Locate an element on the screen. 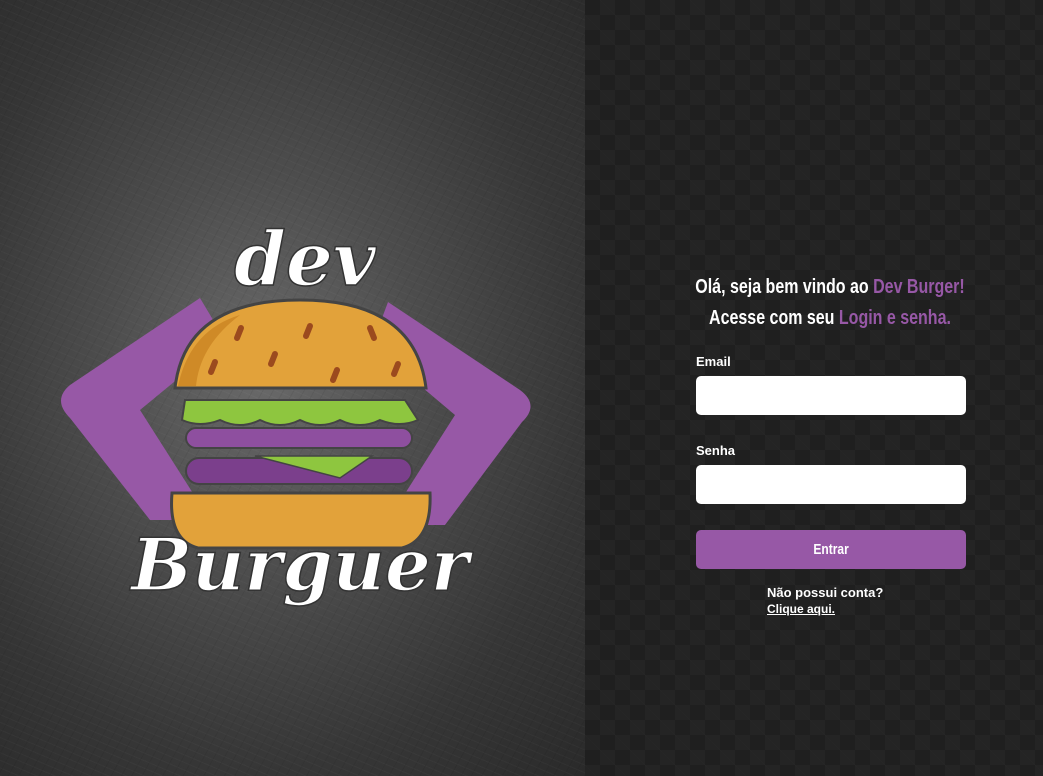 The image size is (1043, 776). logo-word-dev: dev is located at coordinates (305, 260).